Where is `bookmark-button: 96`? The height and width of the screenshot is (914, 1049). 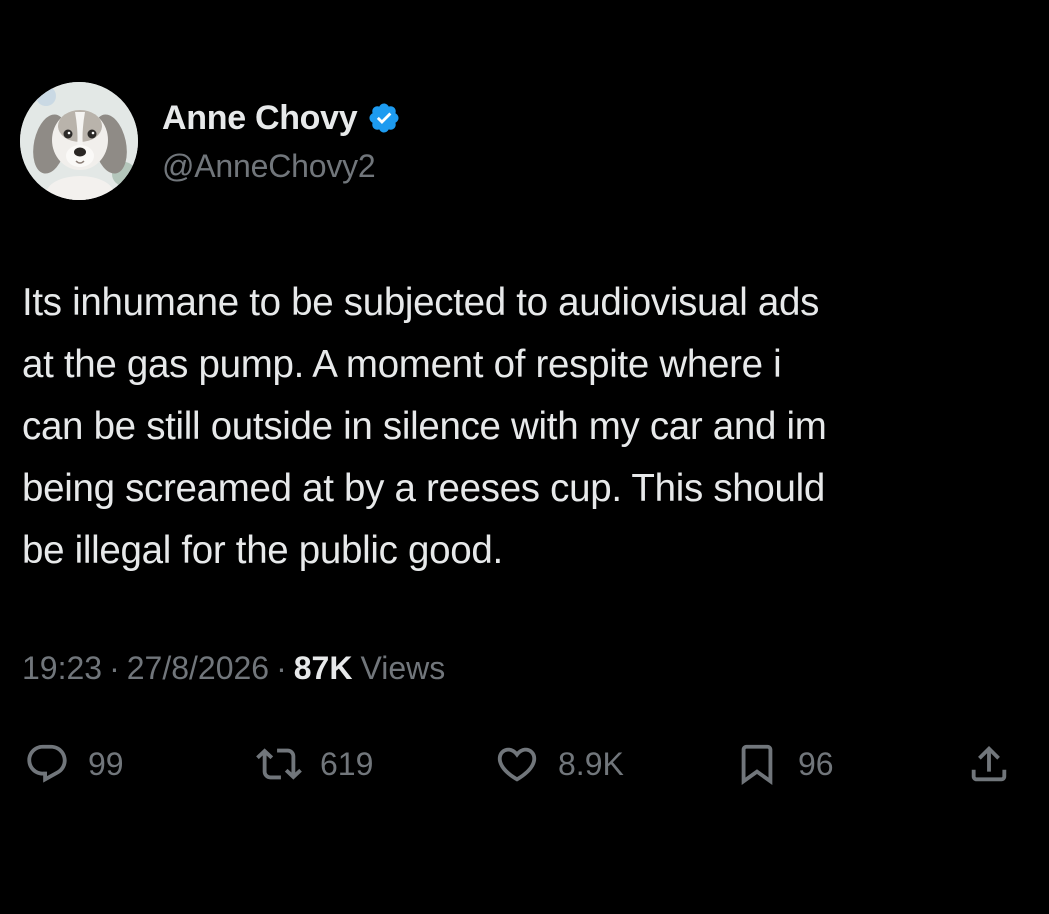 bookmark-button: 96 is located at coordinates (784, 764).